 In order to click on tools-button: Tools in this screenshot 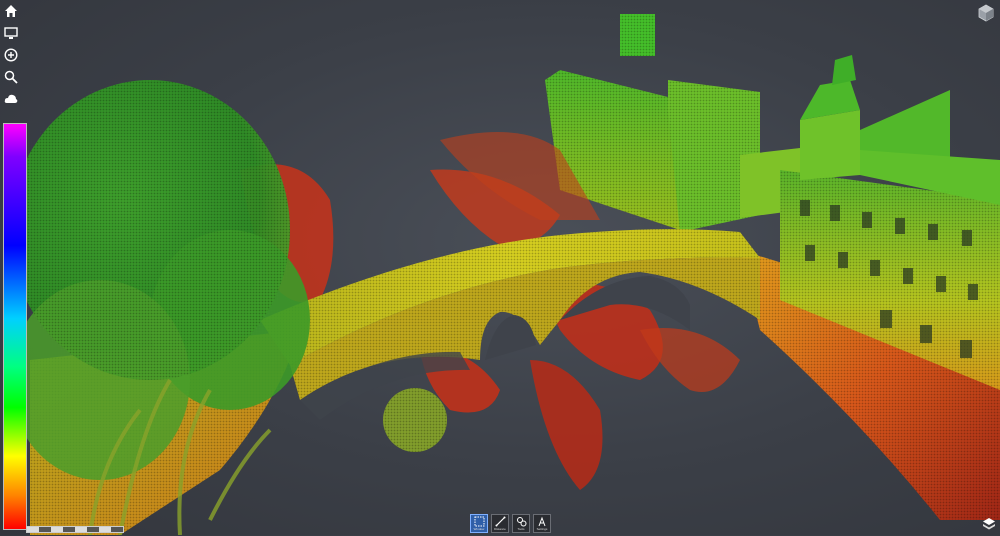, I will do `click(521, 523)`.